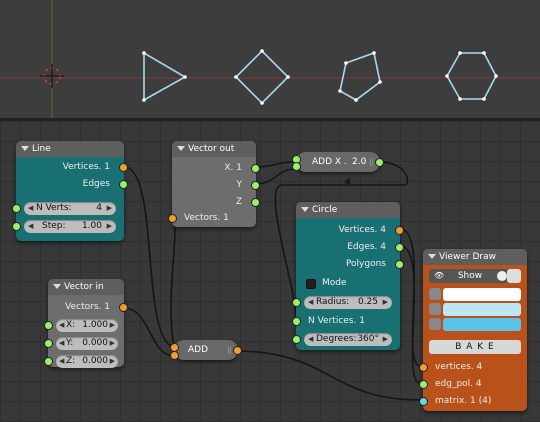 The height and width of the screenshot is (422, 540). I want to click on line-step-input-socket, so click(16, 226).